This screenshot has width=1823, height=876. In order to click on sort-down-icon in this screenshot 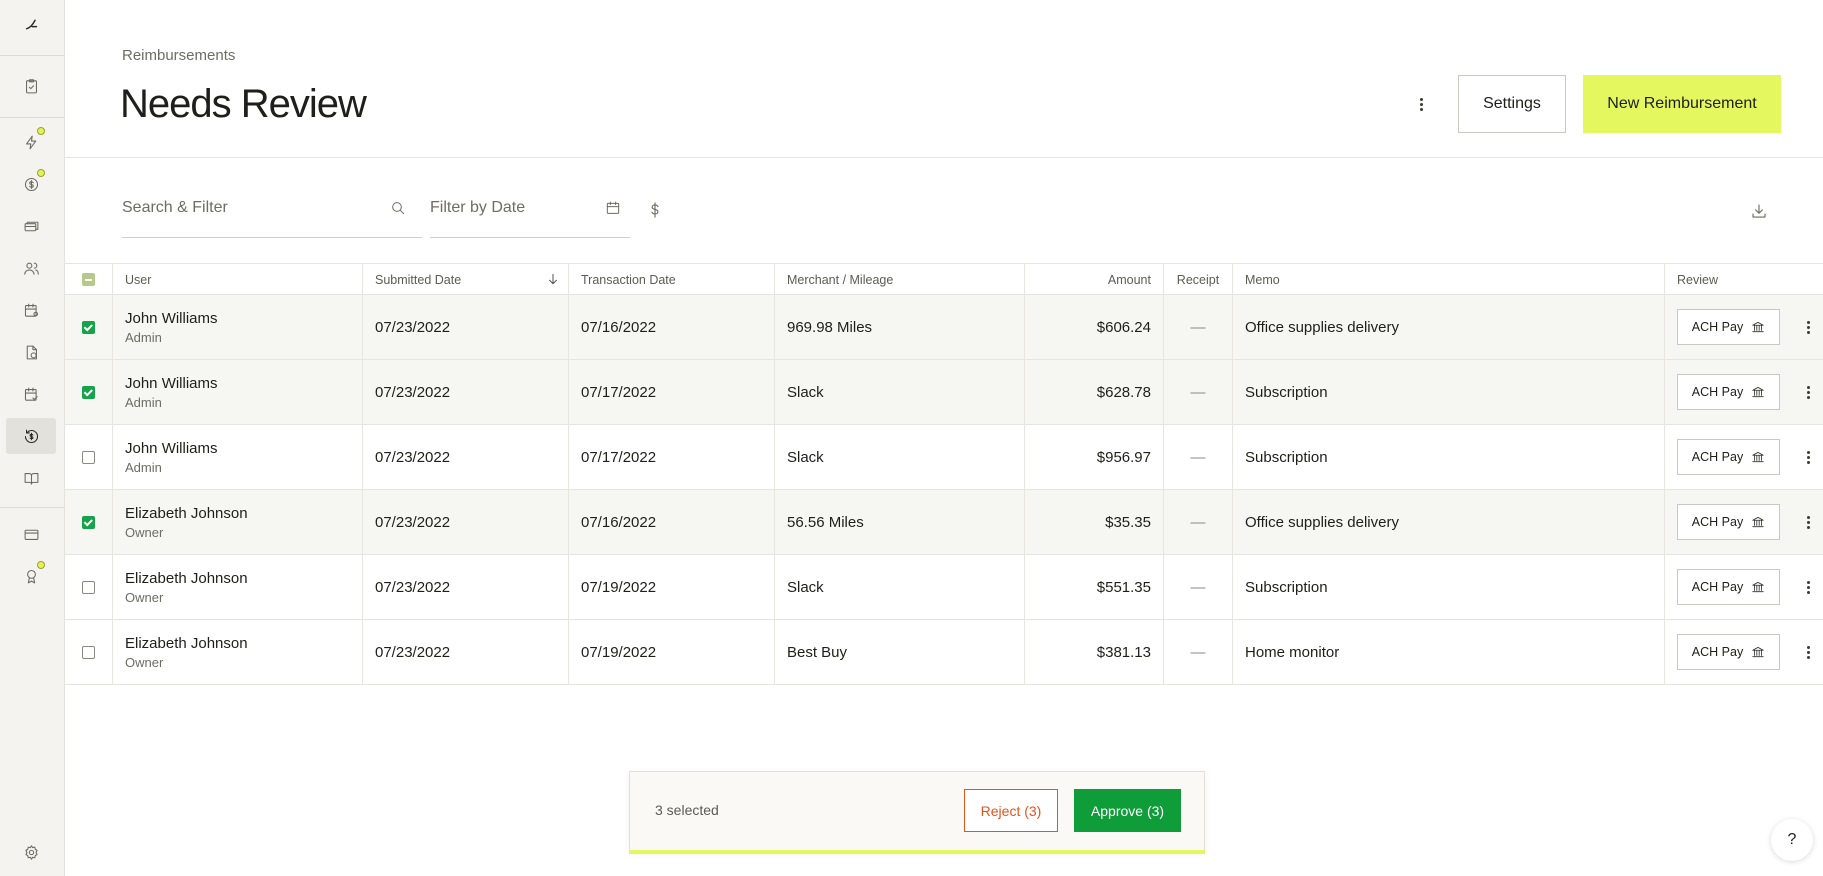, I will do `click(553, 279)`.